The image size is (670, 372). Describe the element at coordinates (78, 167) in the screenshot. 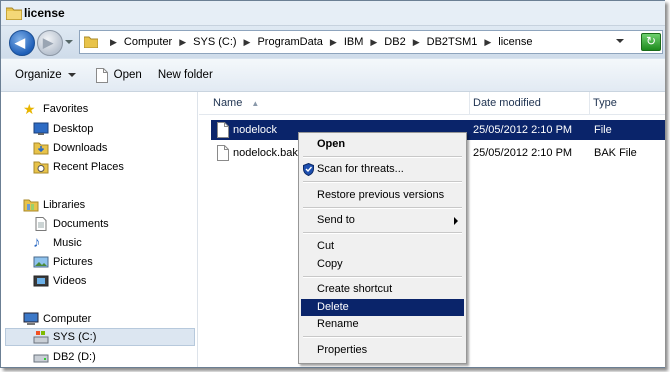

I see `nav-recent-places: Recent Places` at that location.